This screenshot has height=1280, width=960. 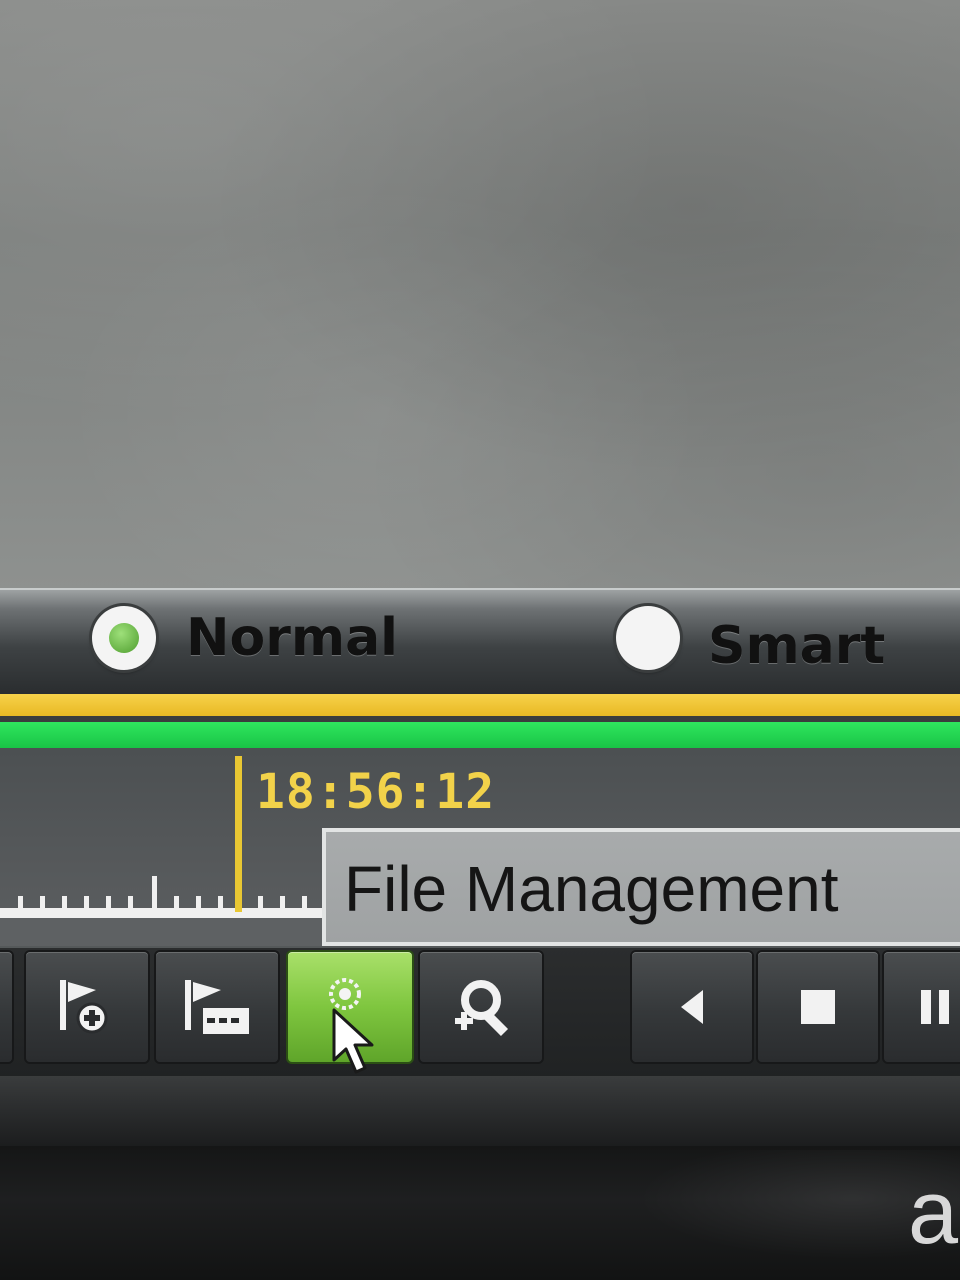 What do you see at coordinates (84, 1007) in the screenshot?
I see `add-tag-icon` at bounding box center [84, 1007].